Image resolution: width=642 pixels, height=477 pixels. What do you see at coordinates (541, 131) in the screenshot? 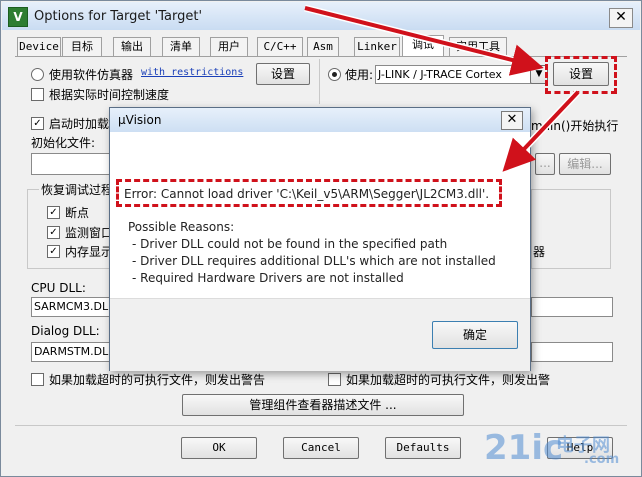
I see `arrow-to-error` at bounding box center [541, 131].